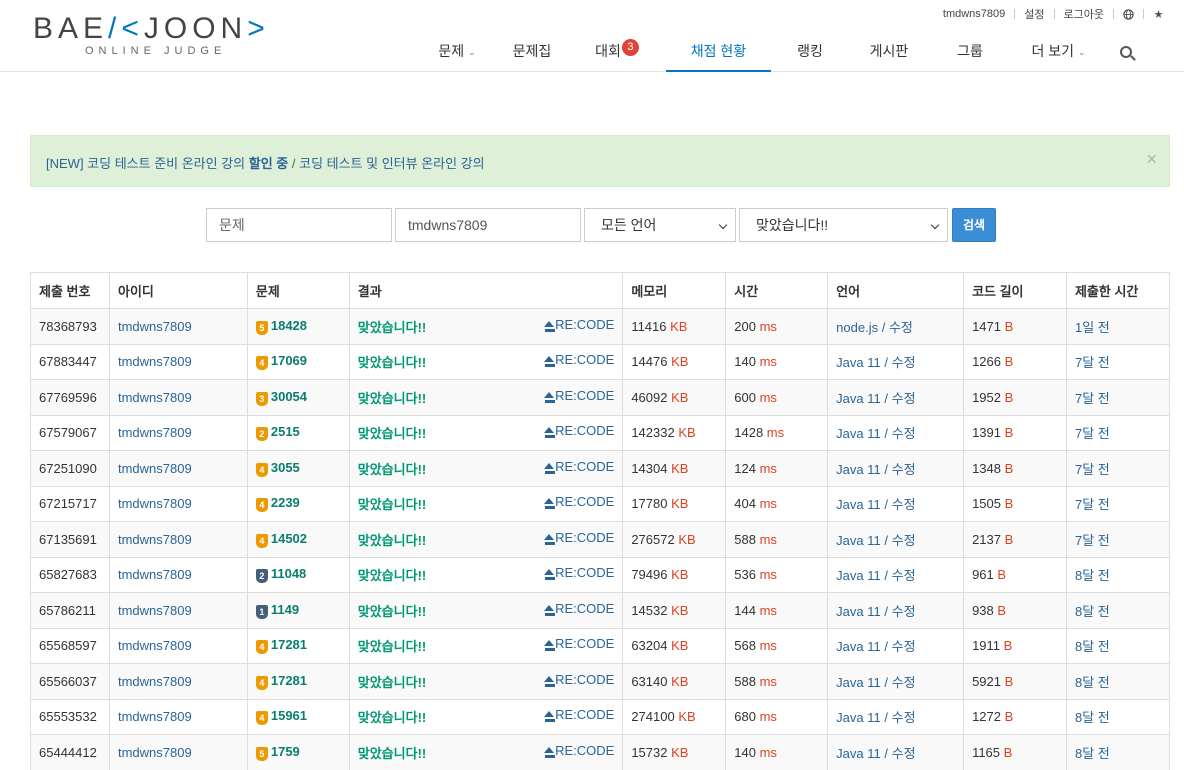  Describe the element at coordinates (299, 225) in the screenshot. I see `problem-input: 문제` at that location.